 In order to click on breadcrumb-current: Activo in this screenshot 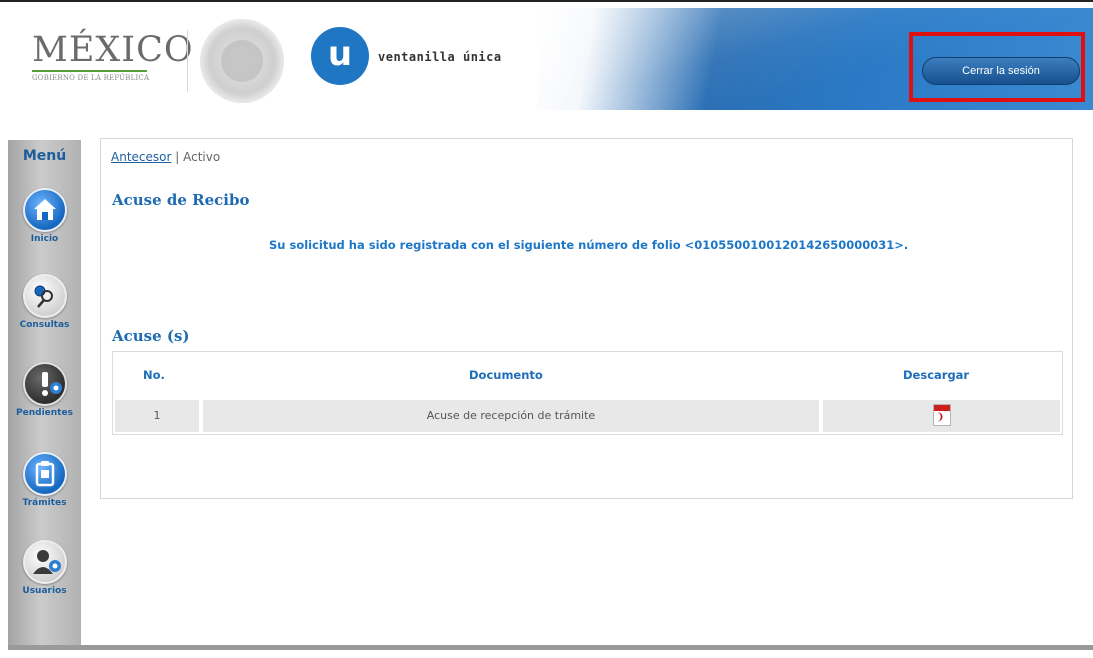, I will do `click(202, 157)`.